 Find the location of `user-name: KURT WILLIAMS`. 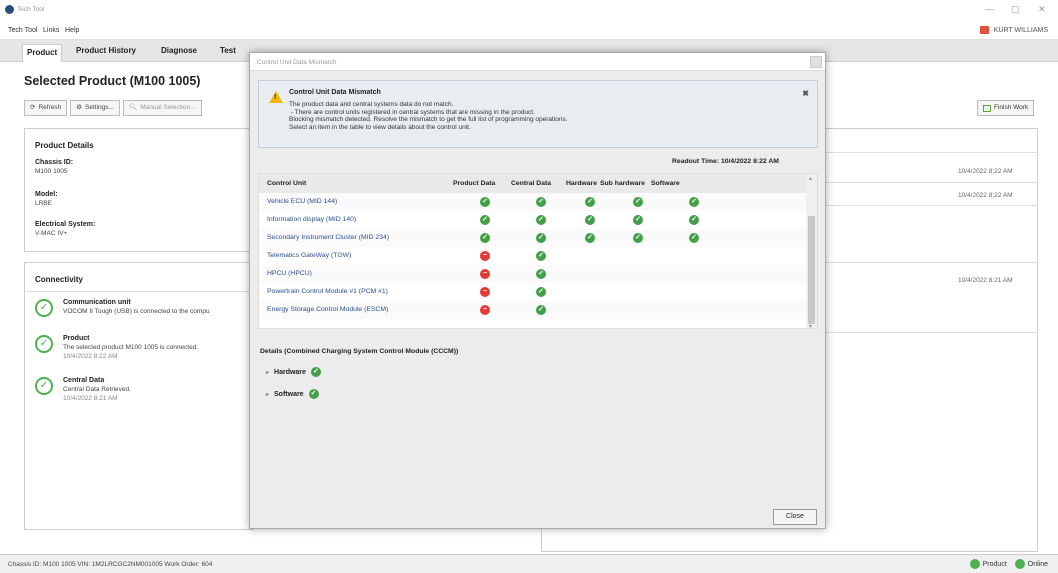

user-name: KURT WILLIAMS is located at coordinates (1020, 30).